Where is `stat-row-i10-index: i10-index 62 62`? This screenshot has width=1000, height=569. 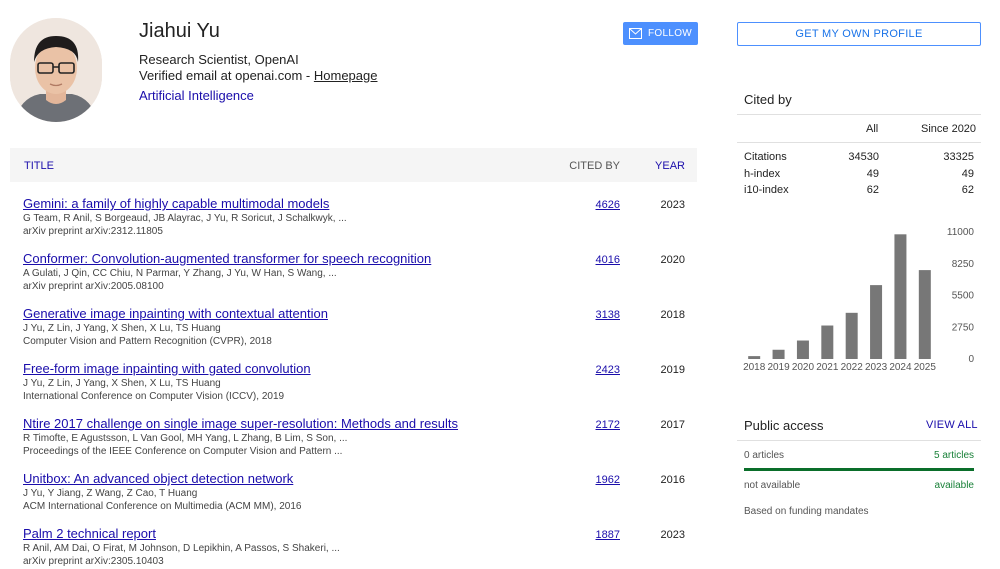
stat-row-i10-index: i10-index 62 62 is located at coordinates (859, 192).